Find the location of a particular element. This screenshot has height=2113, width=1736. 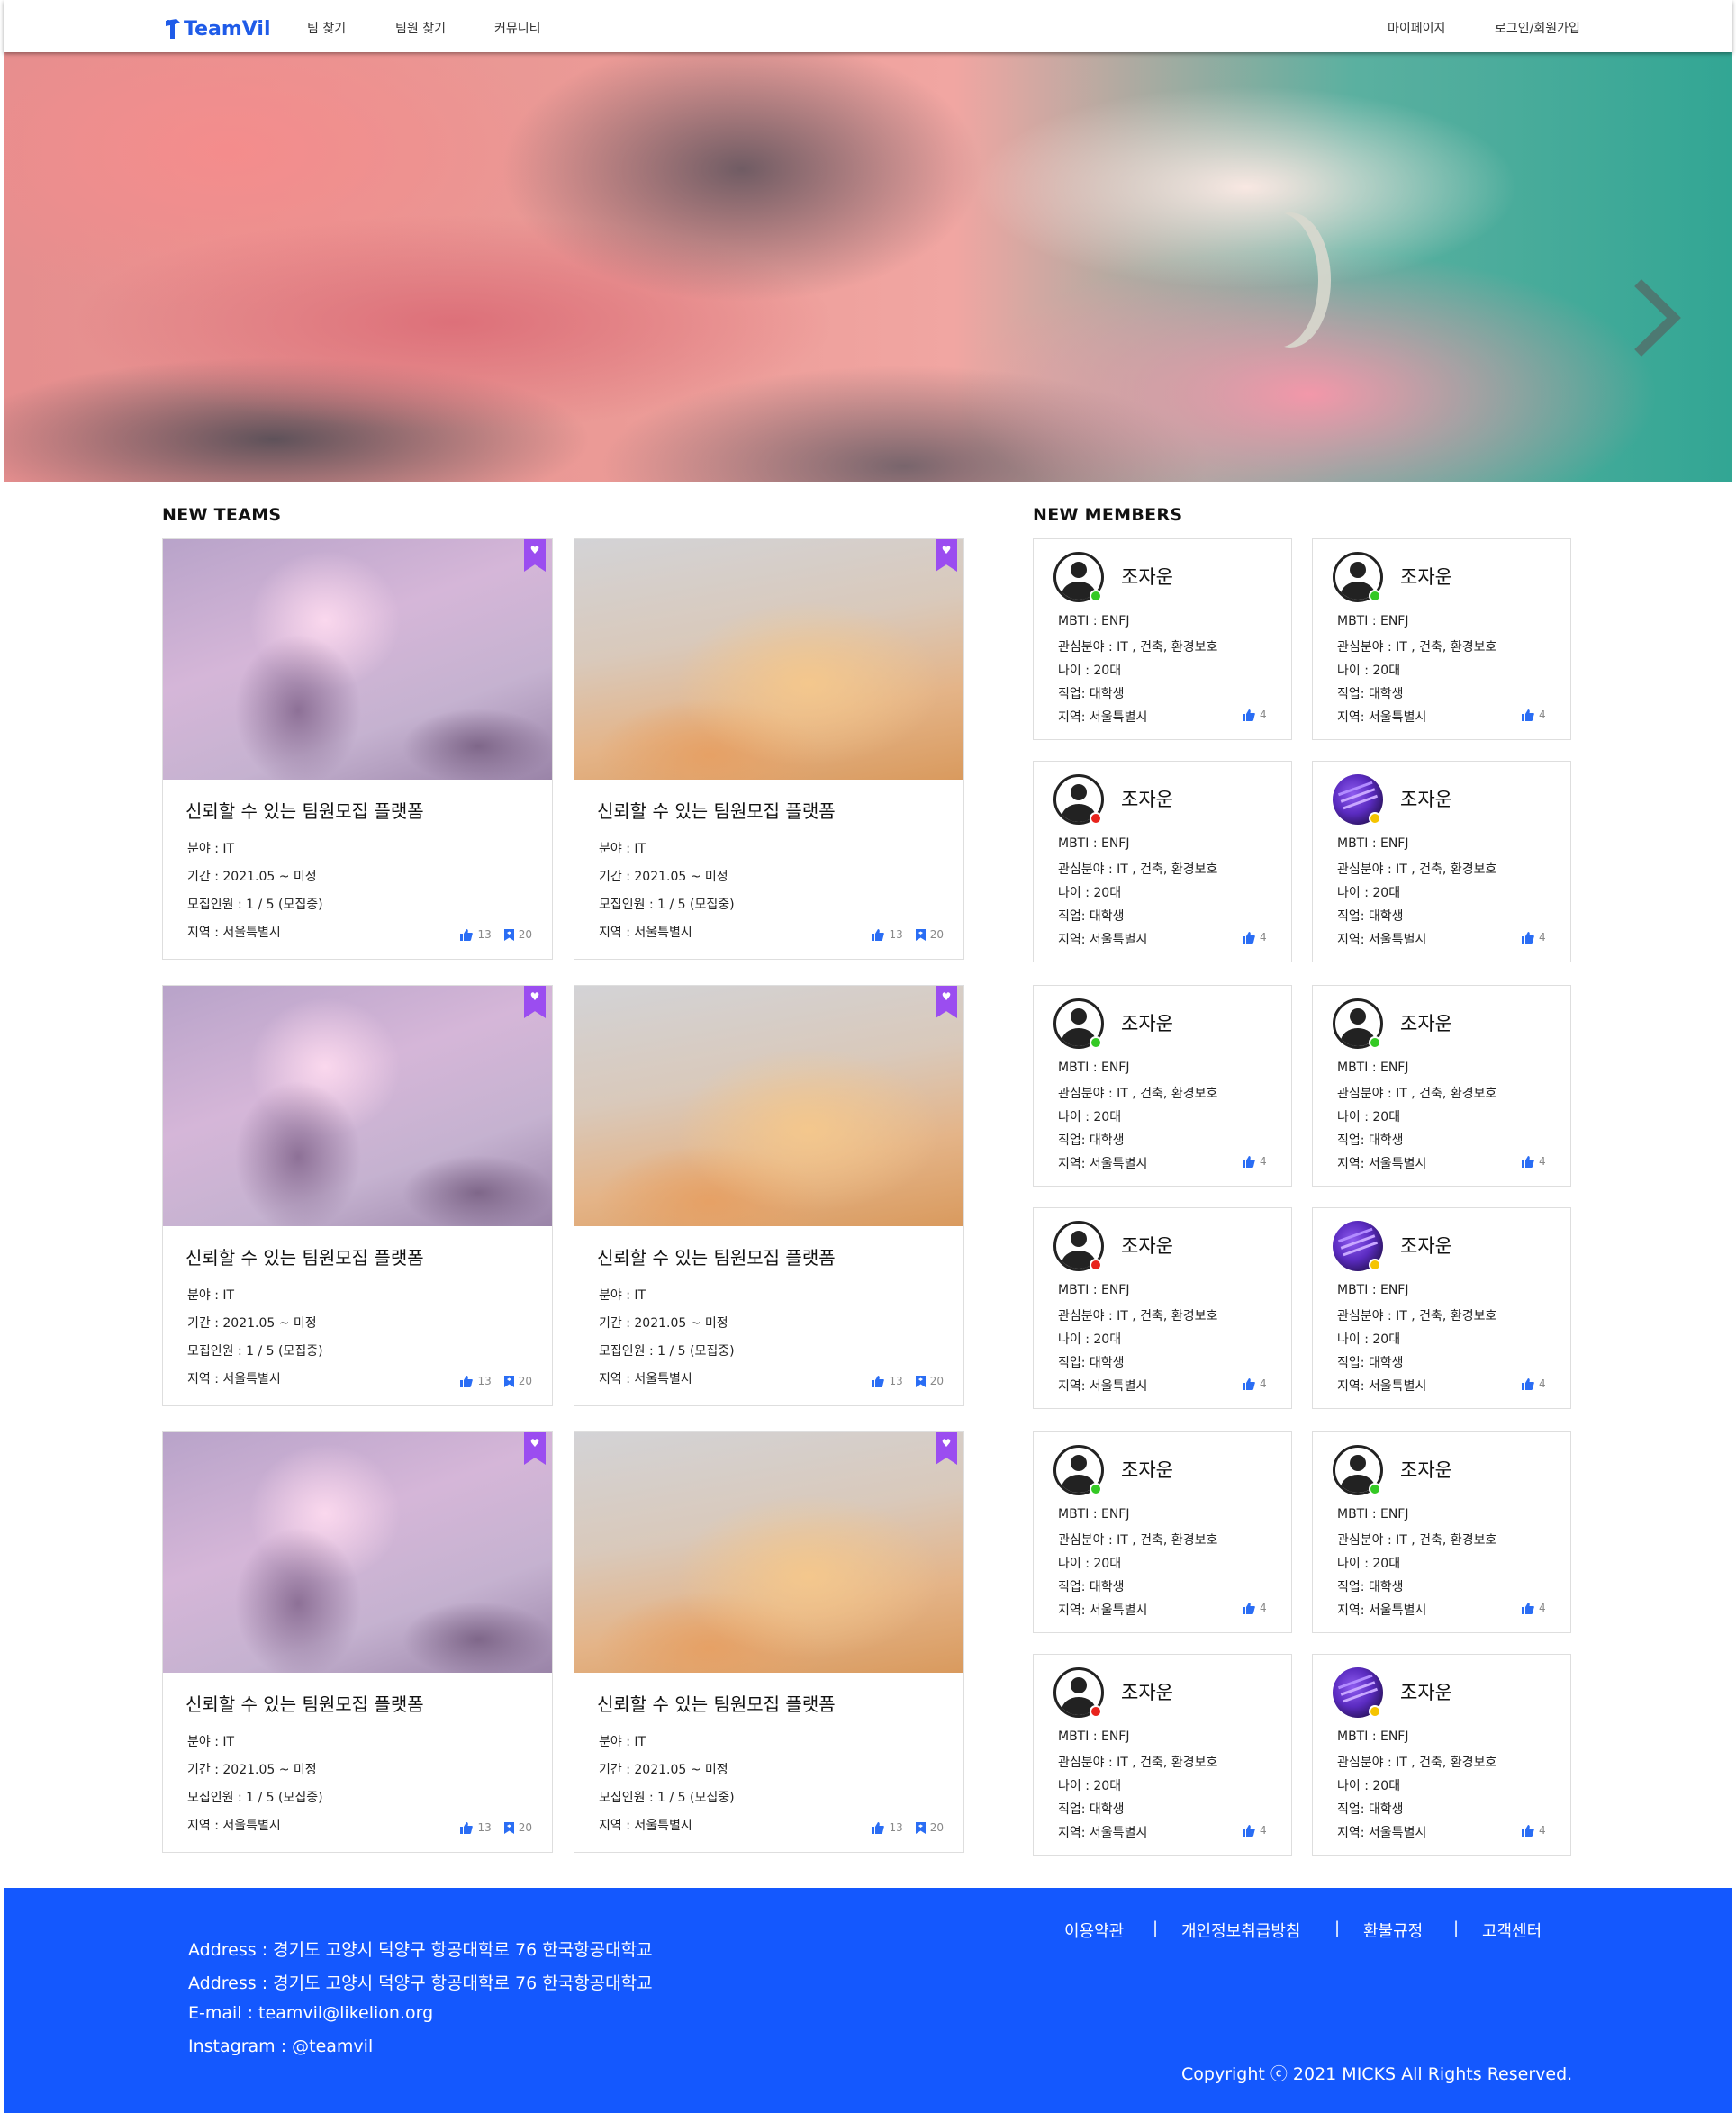

team-image is located at coordinates (357, 1106).